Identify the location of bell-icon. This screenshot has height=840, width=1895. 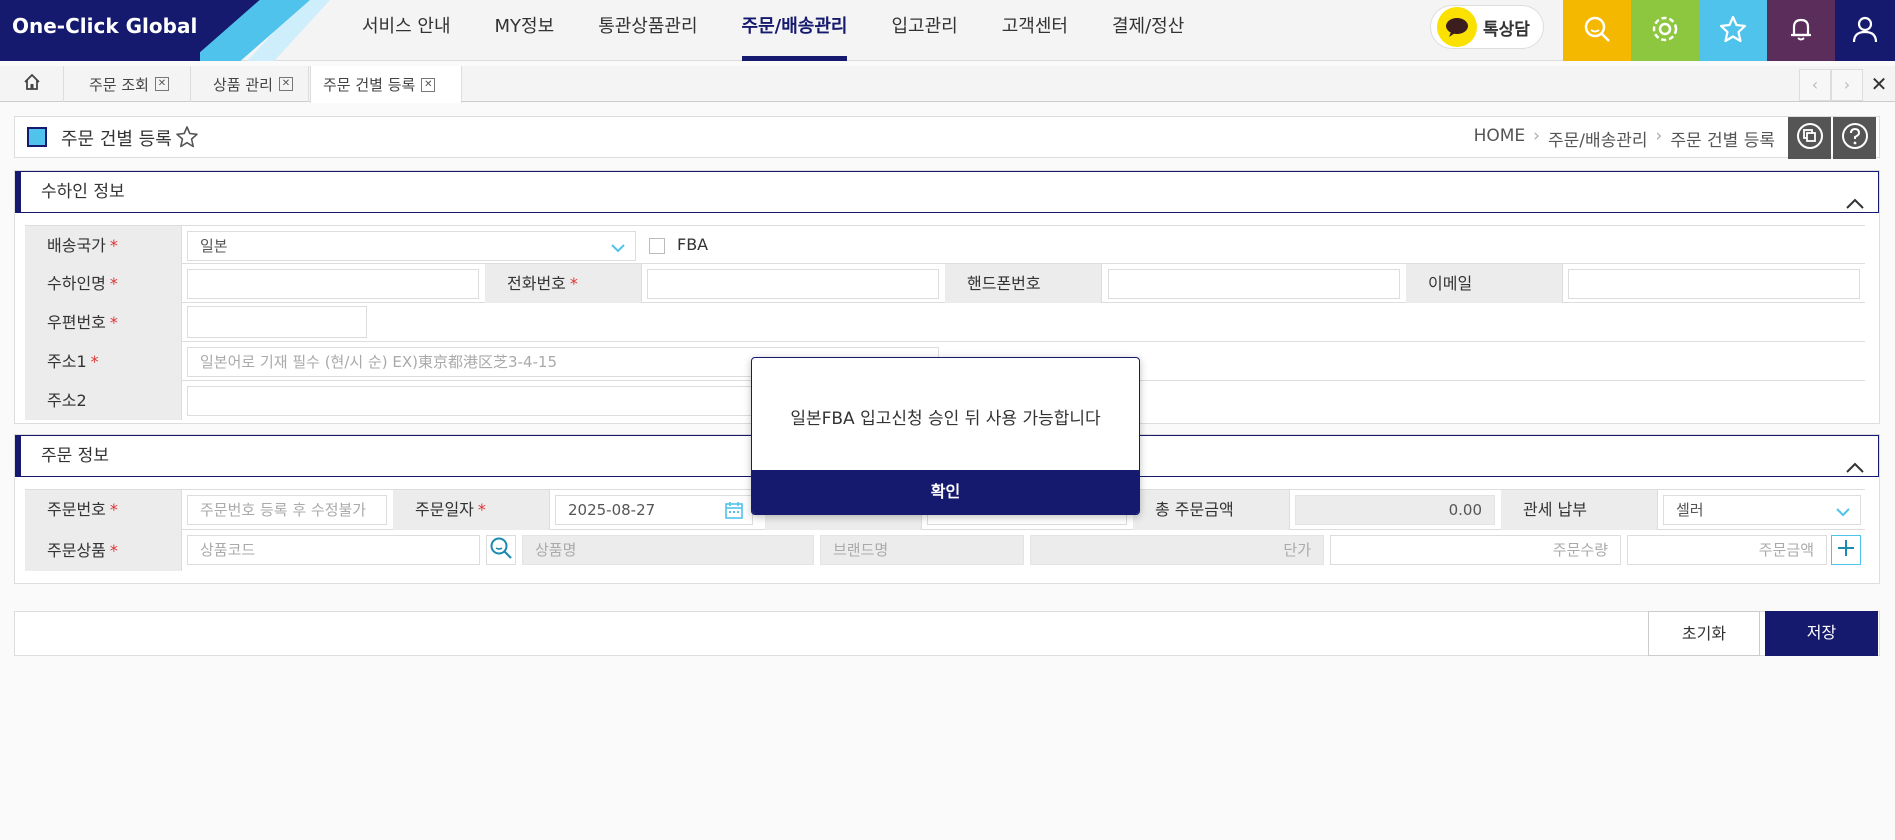
(1801, 31).